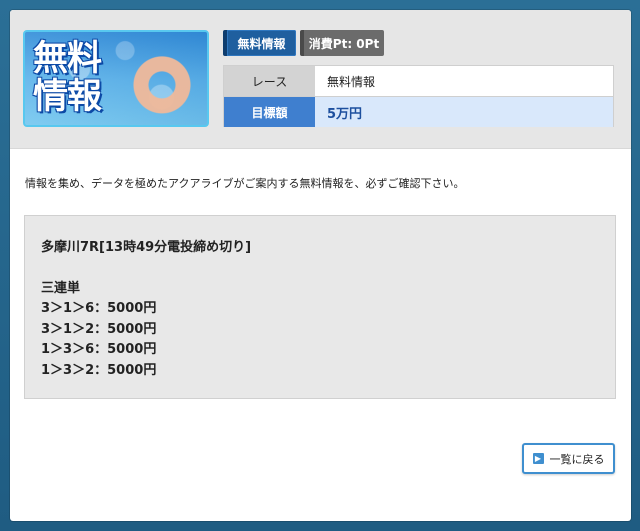  What do you see at coordinates (464, 81) in the screenshot?
I see `race-value: 無料情報` at bounding box center [464, 81].